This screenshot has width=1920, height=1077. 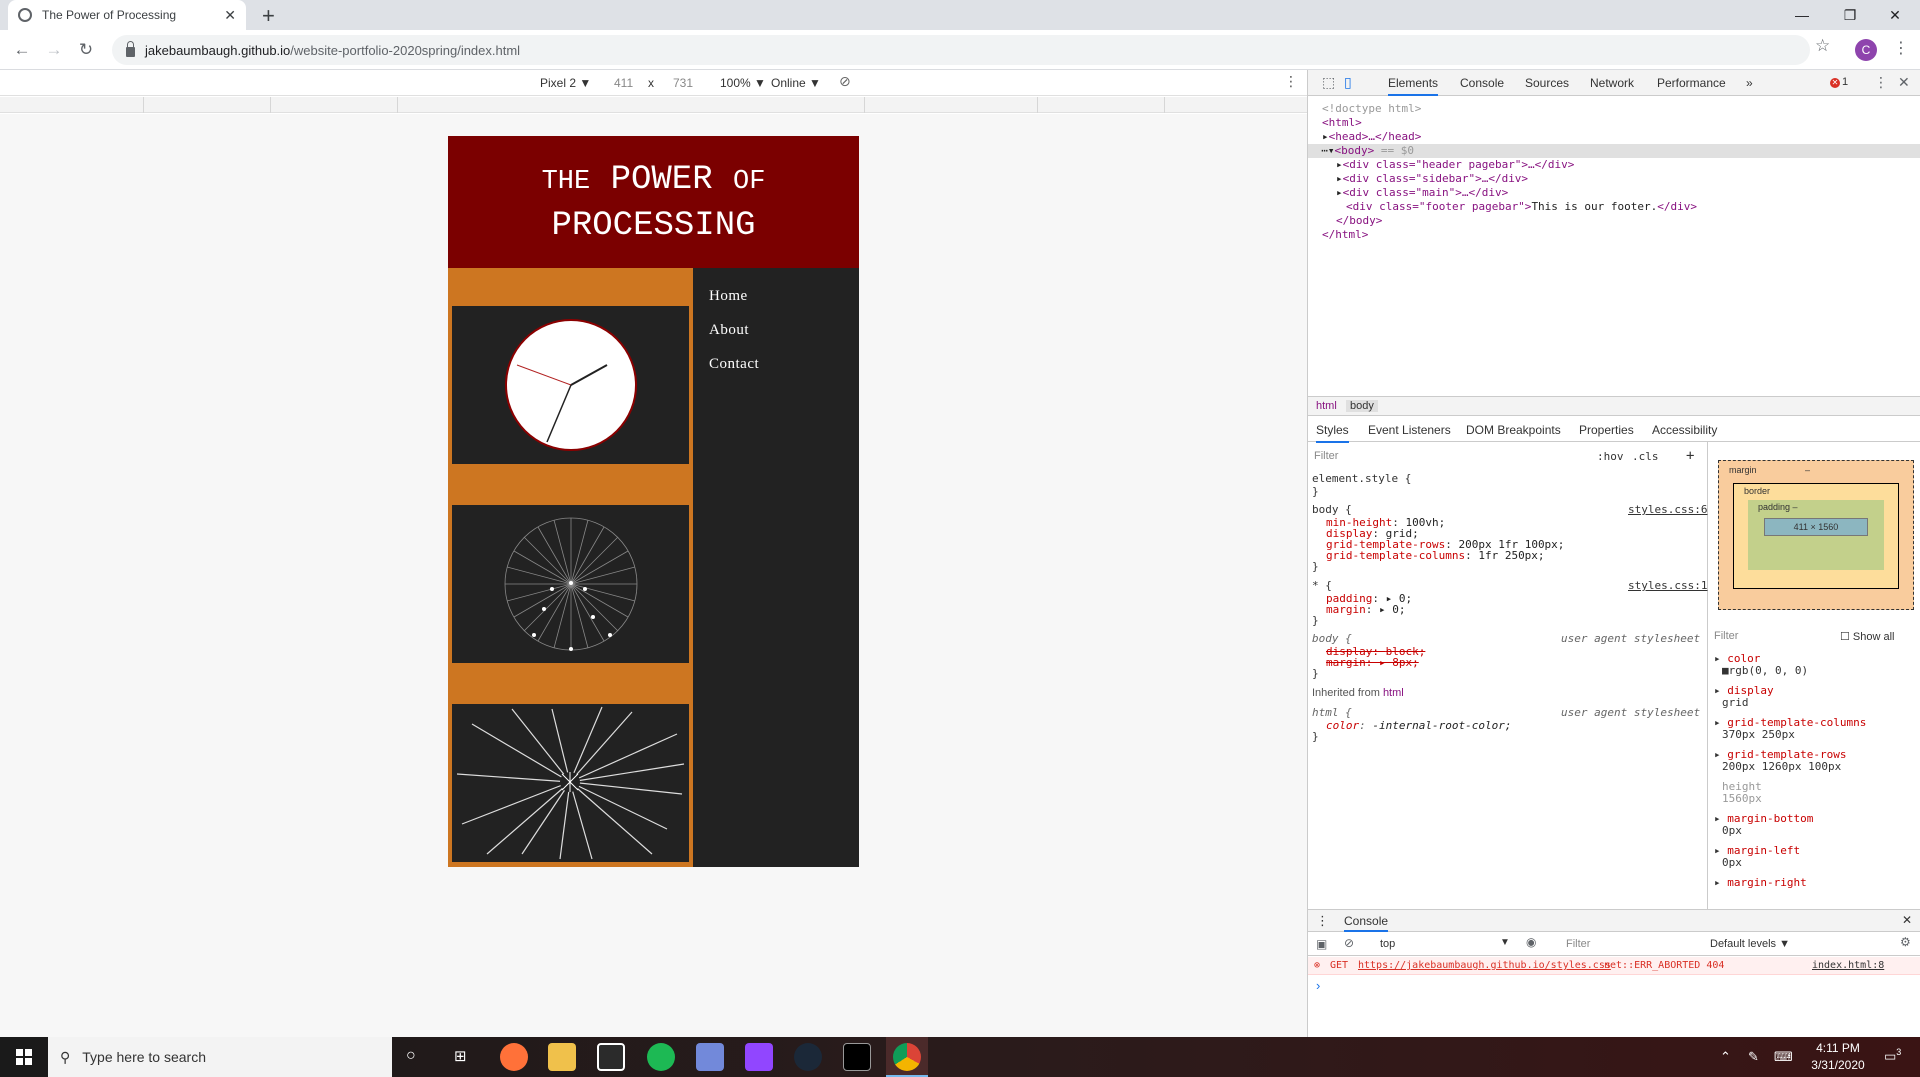 I want to click on css-prop-margin: margin: ▸ 0;, so click(x=1366, y=609).